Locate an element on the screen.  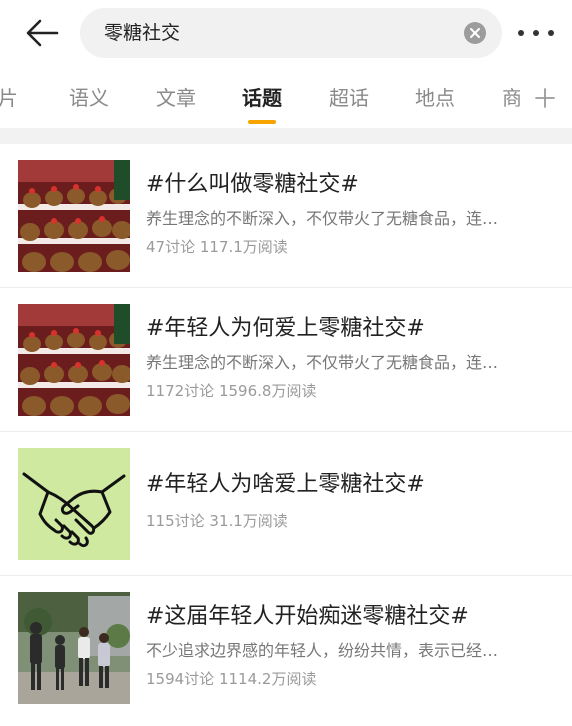
add-icon is located at coordinates (545, 98).